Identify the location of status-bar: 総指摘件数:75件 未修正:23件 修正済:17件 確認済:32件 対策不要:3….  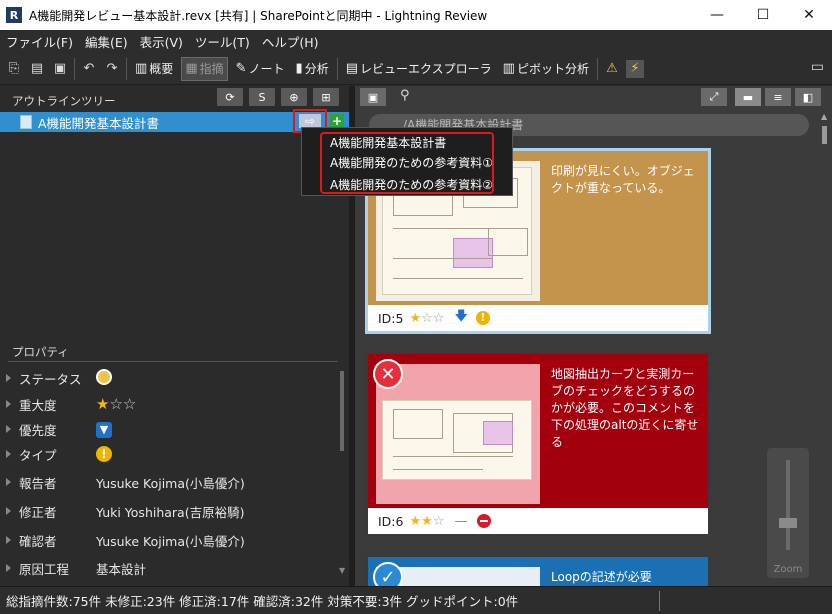
(416, 600).